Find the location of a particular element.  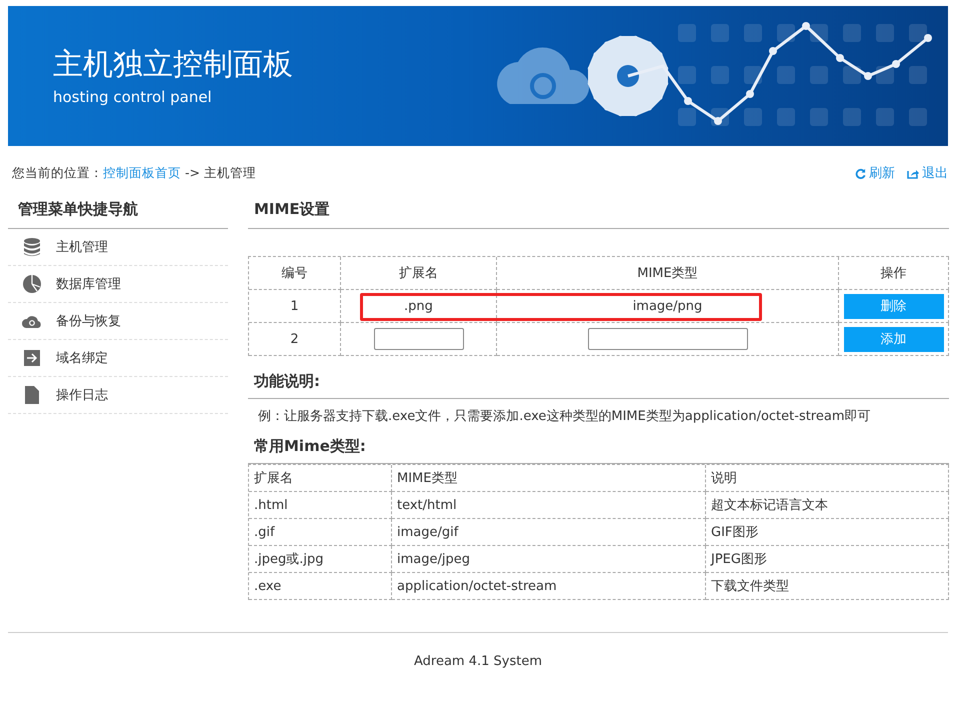

table-cell: image/png is located at coordinates (668, 306).